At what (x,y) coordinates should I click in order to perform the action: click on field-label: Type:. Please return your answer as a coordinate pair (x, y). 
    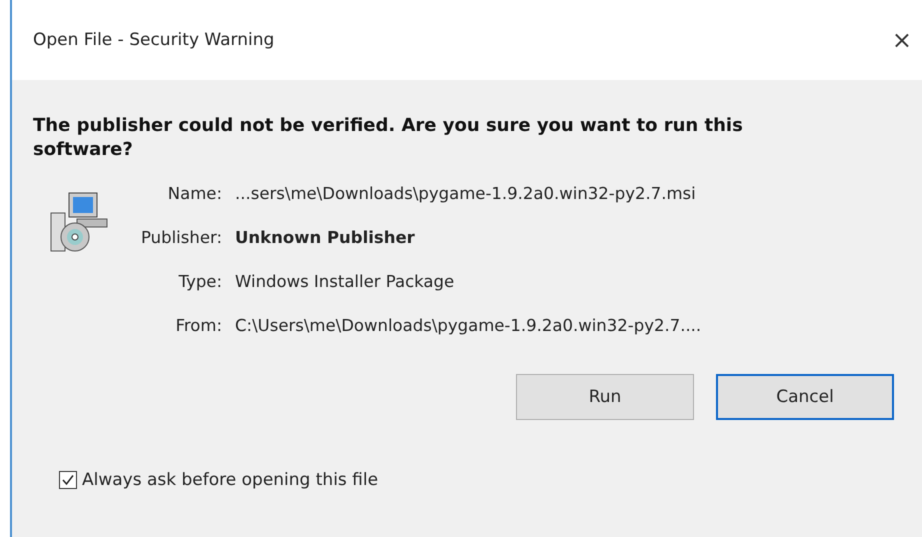
    Looking at the image, I should click on (200, 282).